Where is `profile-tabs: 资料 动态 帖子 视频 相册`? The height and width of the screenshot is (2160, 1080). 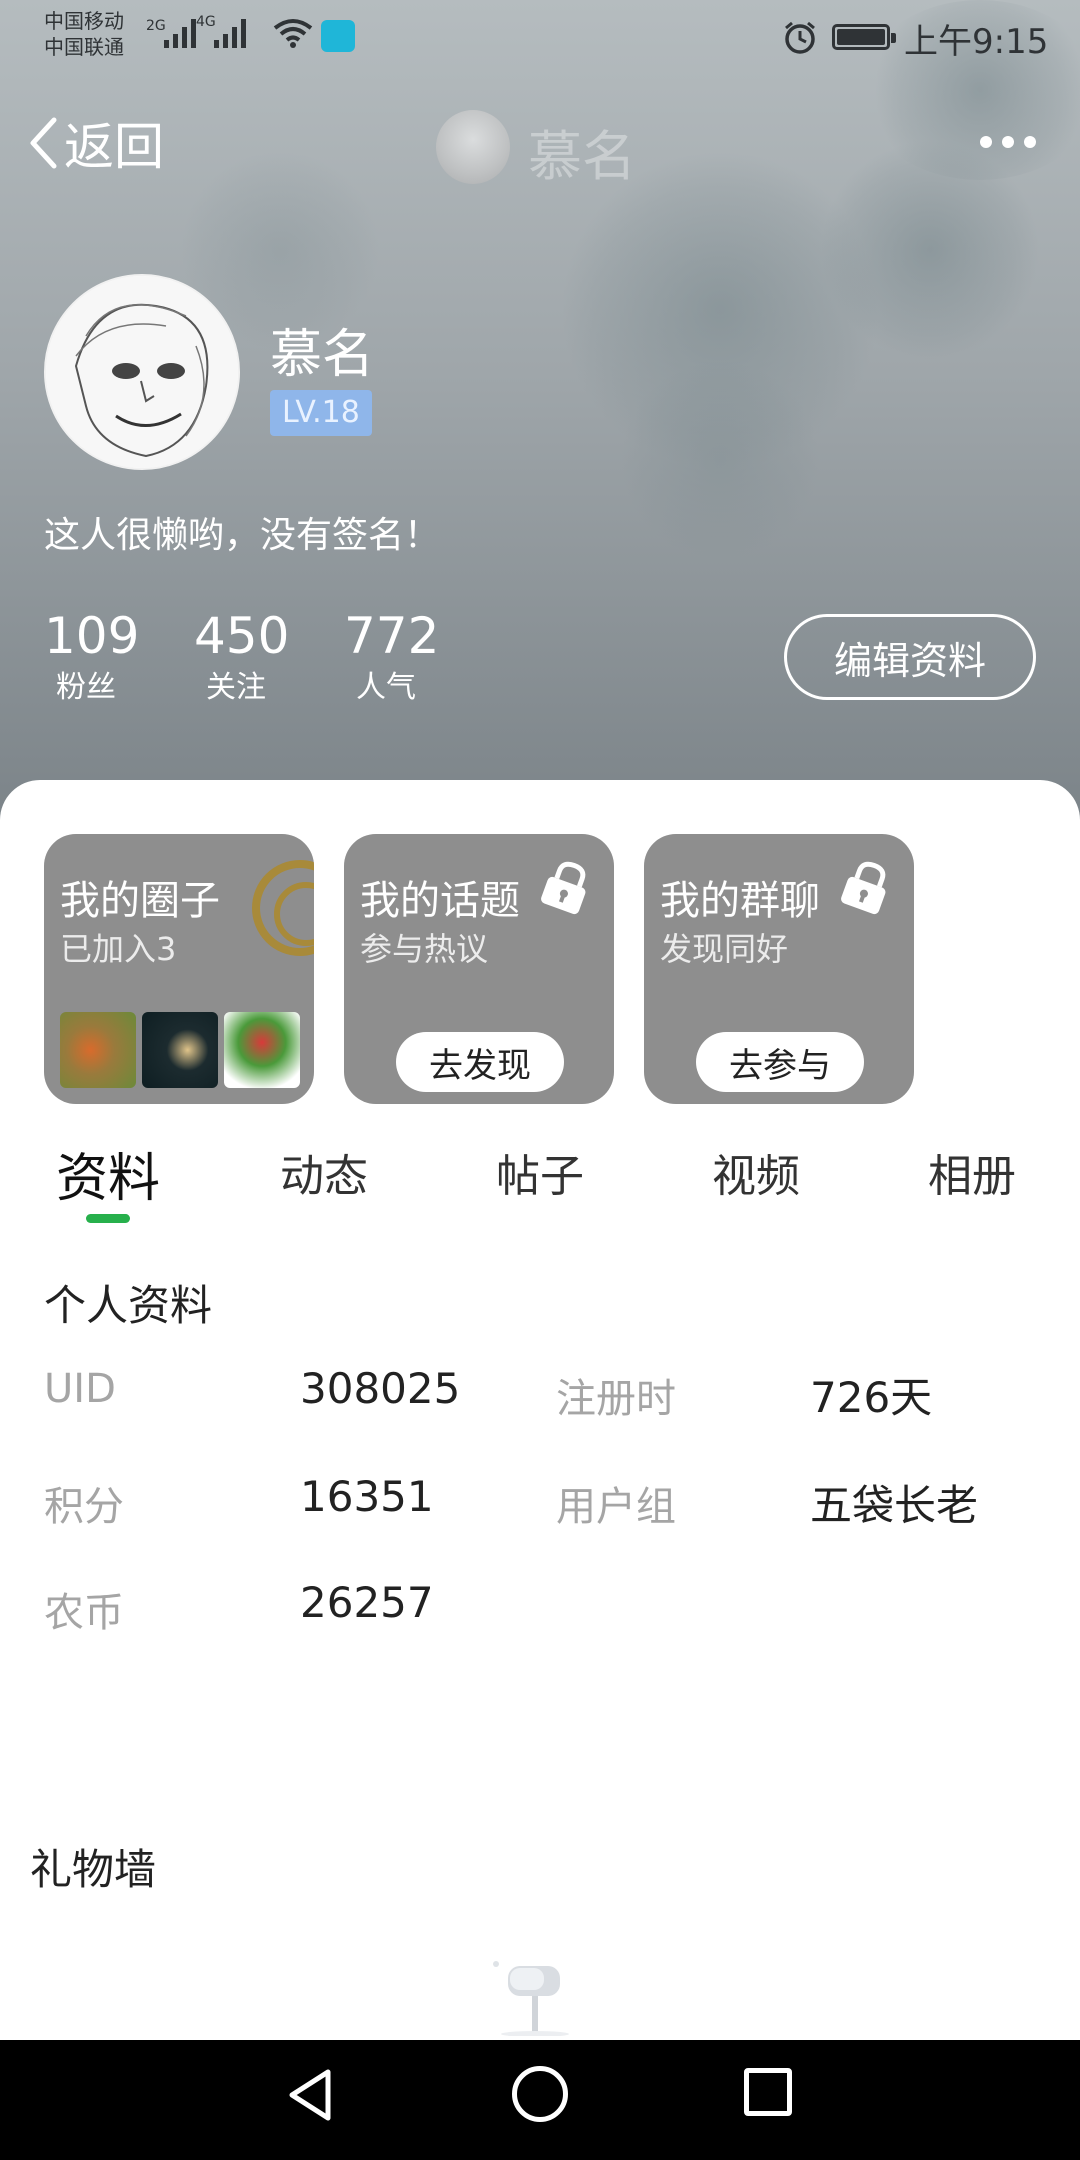
profile-tabs: 资料 动态 帖子 视频 相册 is located at coordinates (540, 1185).